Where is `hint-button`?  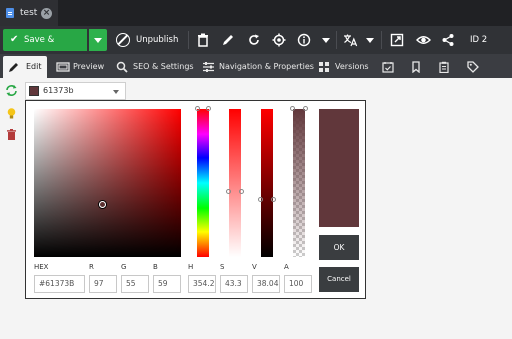
hint-button is located at coordinates (11, 113).